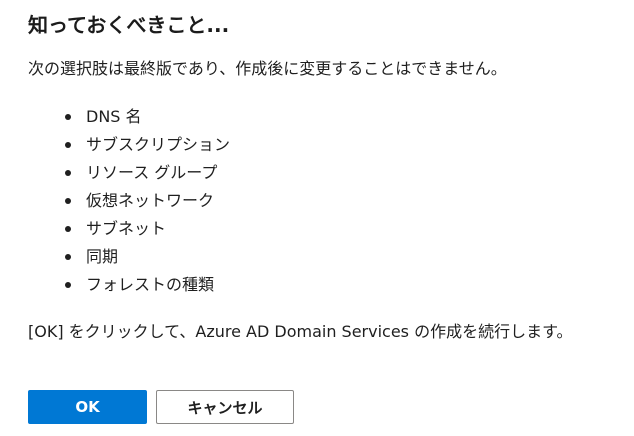 This screenshot has width=634, height=436. Describe the element at coordinates (114, 116) in the screenshot. I see `list-item-label: DNS 名` at that location.